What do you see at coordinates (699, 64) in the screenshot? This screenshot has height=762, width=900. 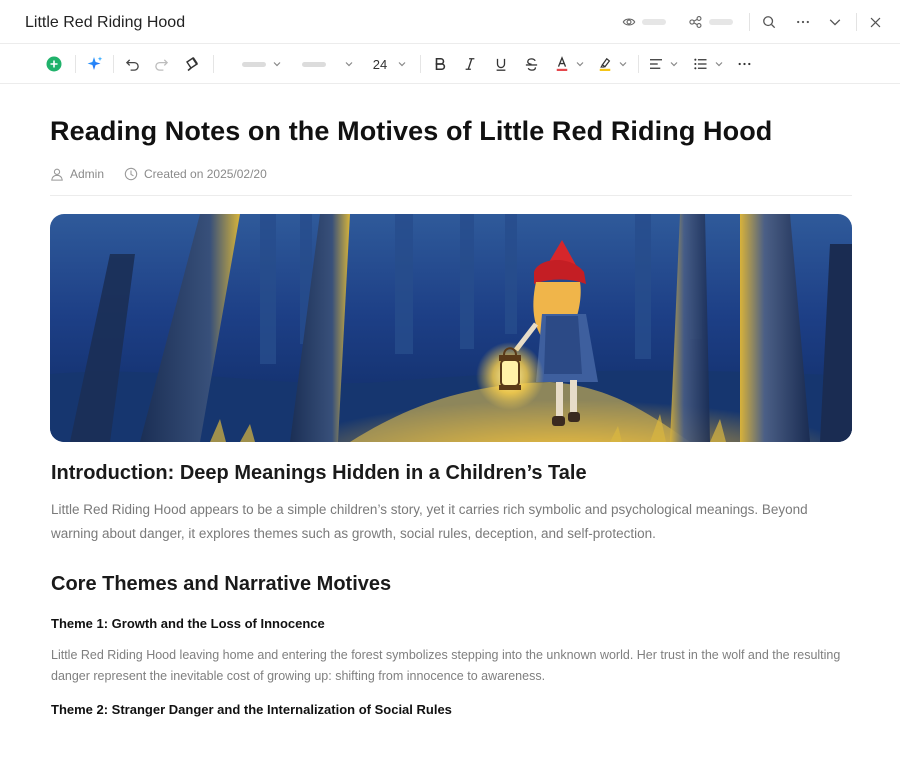 I see `bullet-list-icon` at bounding box center [699, 64].